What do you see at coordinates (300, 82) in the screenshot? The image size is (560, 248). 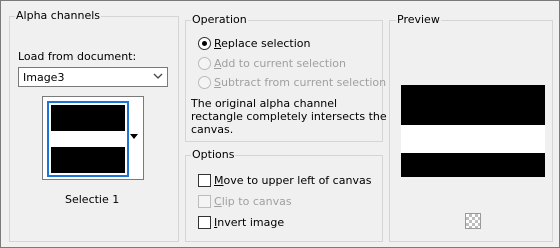 I see `subtract-from-selection-label: Subtract from current selection` at bounding box center [300, 82].